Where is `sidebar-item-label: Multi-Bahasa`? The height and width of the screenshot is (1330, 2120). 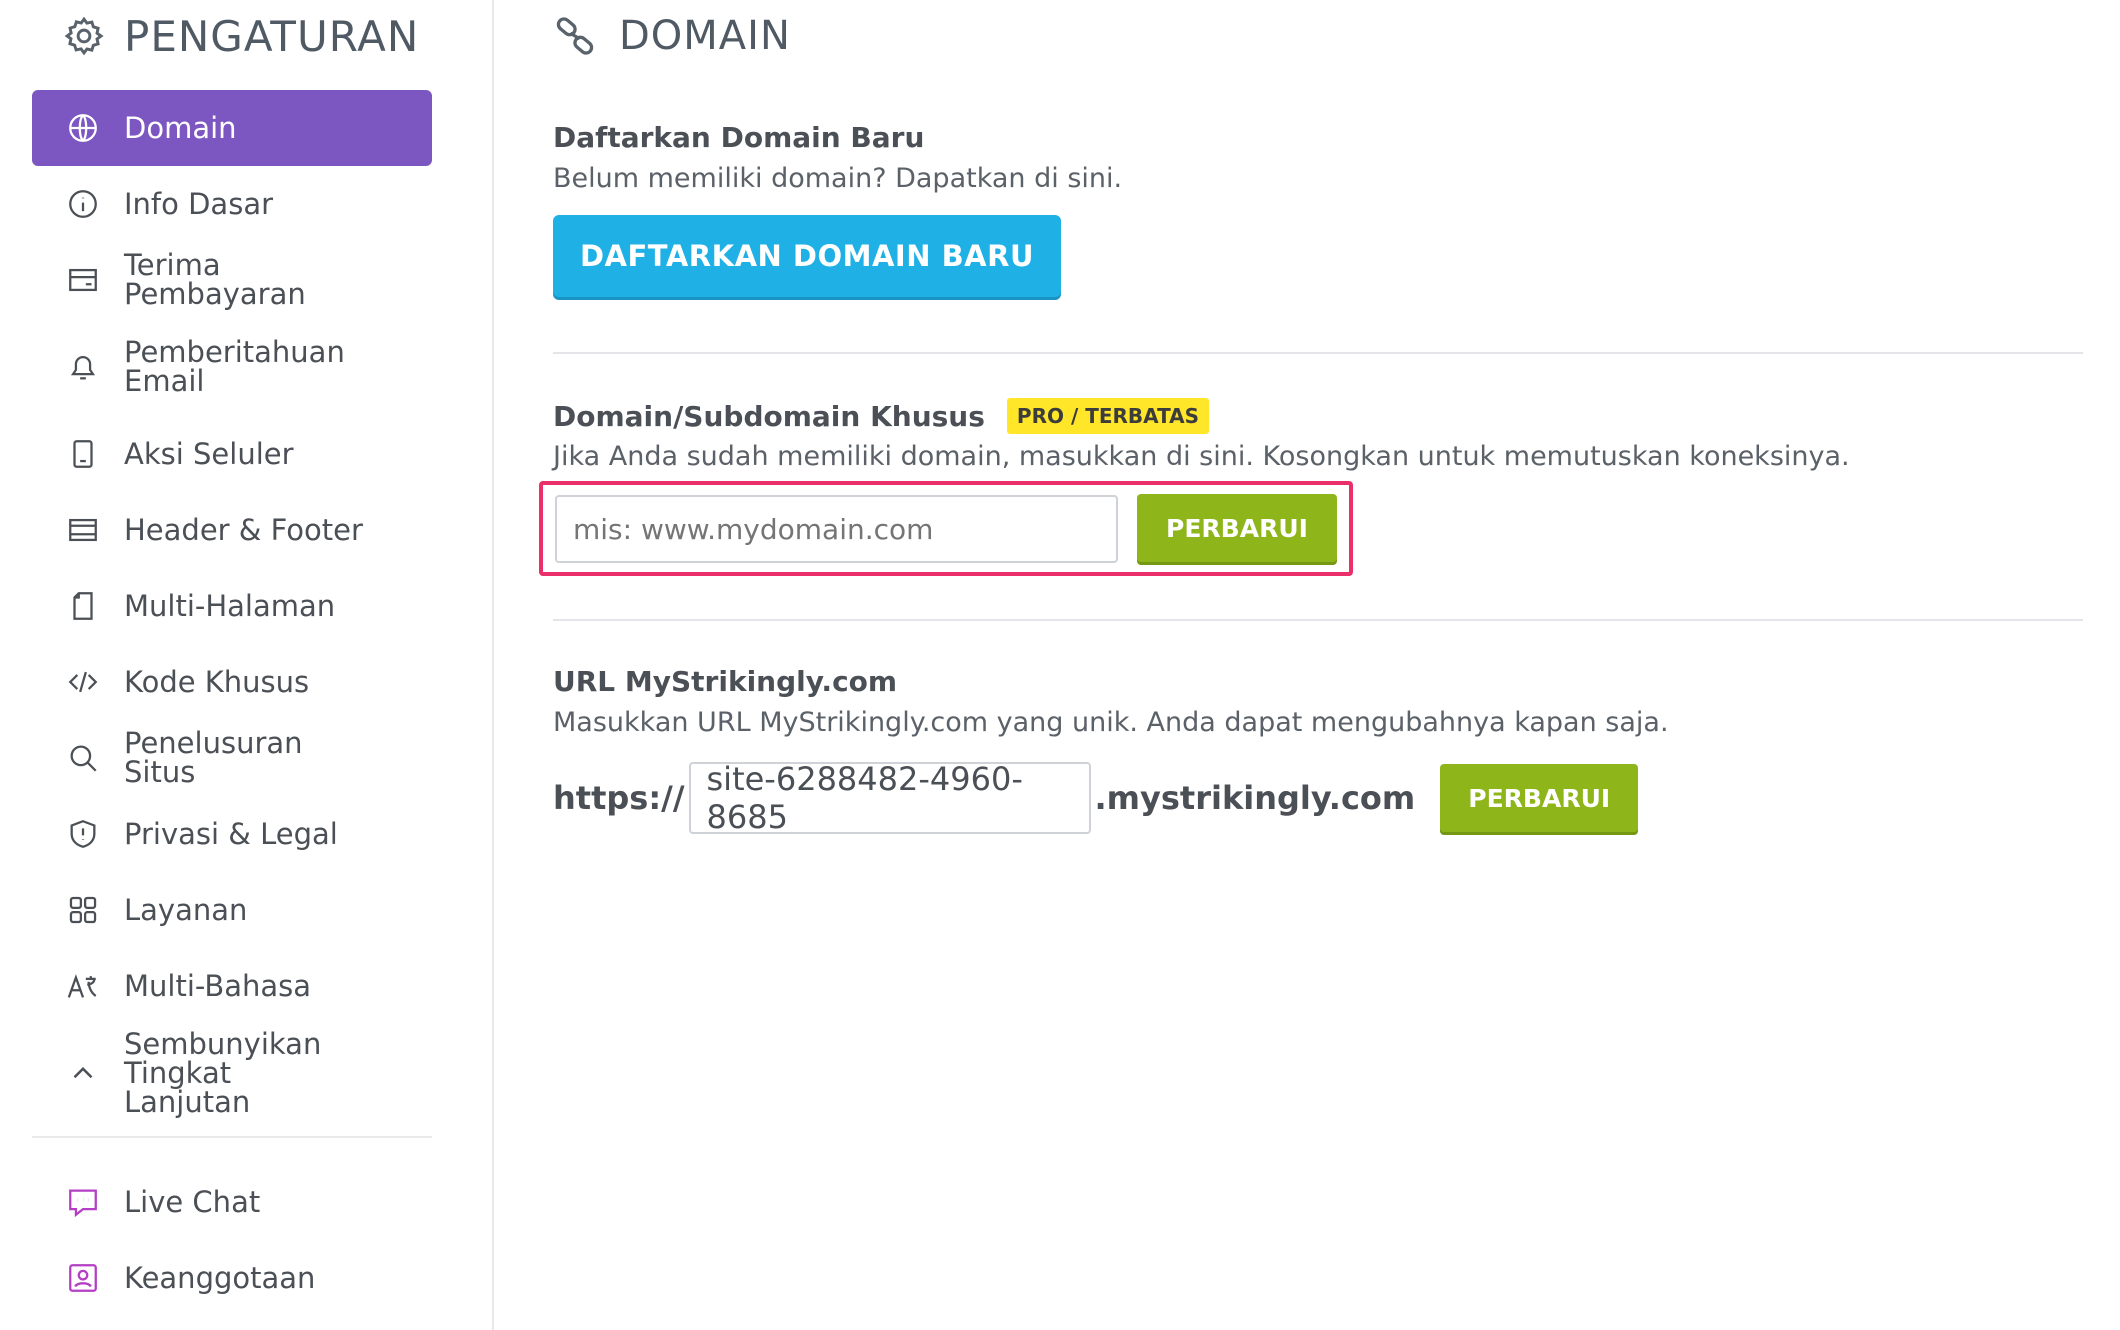
sidebar-item-label: Multi-Bahasa is located at coordinates (218, 985).